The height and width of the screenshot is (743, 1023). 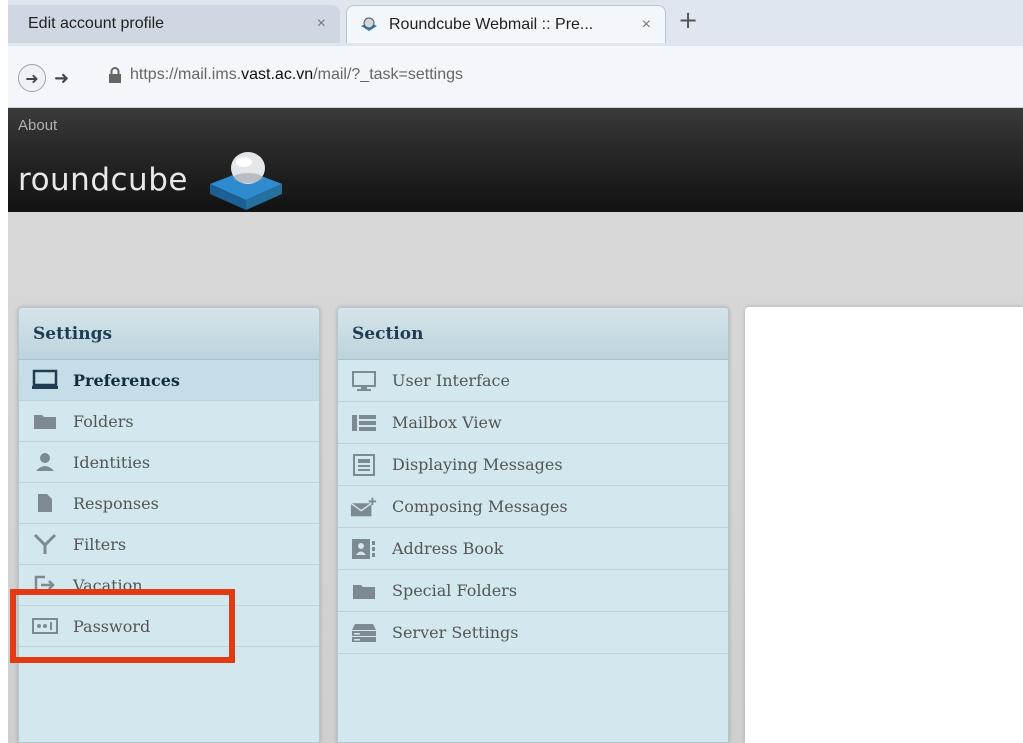 What do you see at coordinates (100, 544) in the screenshot?
I see `settings-item-label: Filters` at bounding box center [100, 544].